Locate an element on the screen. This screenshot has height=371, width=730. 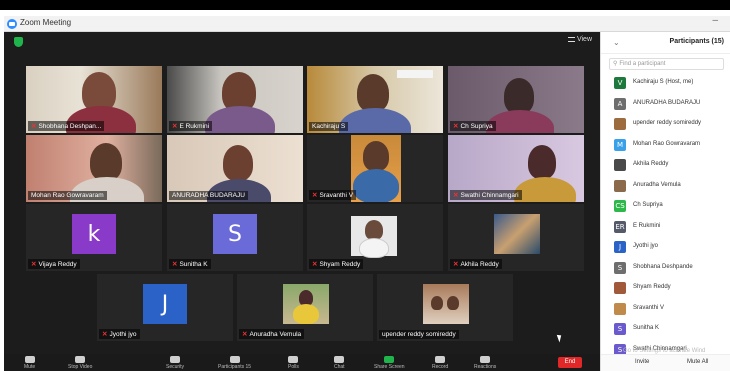
panel-header: ⌄ Participants (15) is located at coordinates (665, 43).